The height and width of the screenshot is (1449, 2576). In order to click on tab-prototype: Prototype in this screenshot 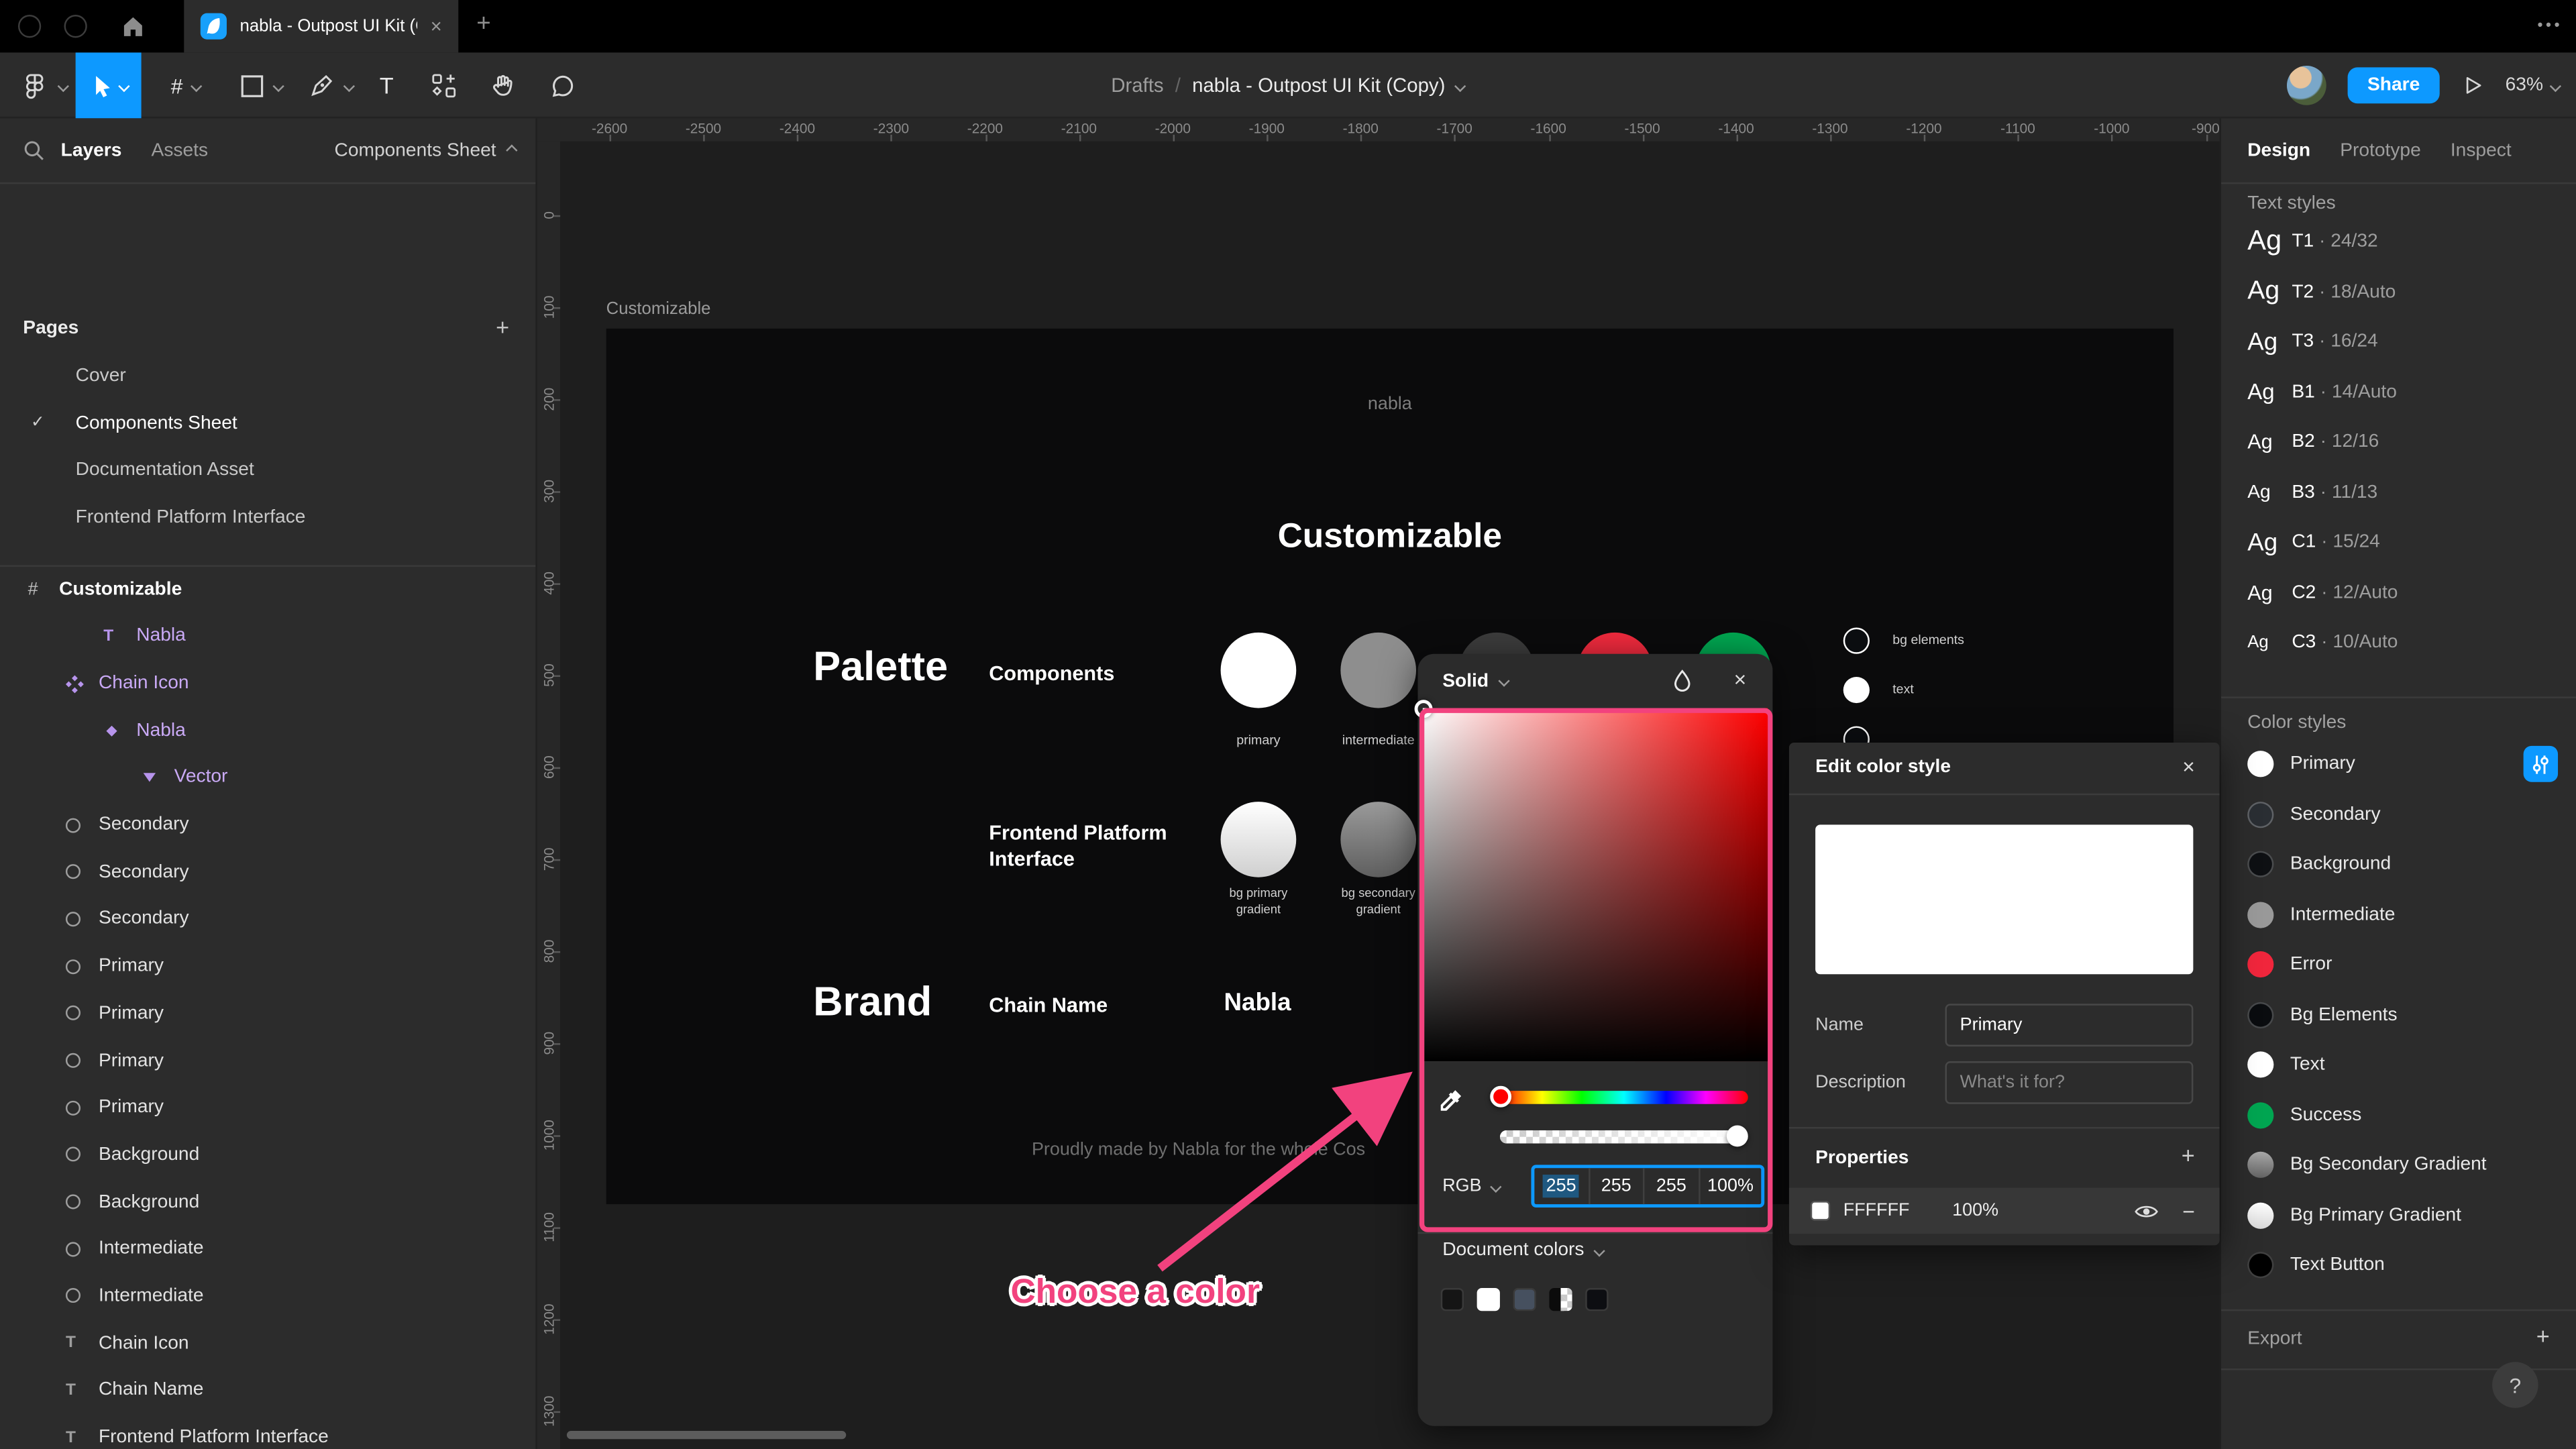, I will do `click(2380, 150)`.